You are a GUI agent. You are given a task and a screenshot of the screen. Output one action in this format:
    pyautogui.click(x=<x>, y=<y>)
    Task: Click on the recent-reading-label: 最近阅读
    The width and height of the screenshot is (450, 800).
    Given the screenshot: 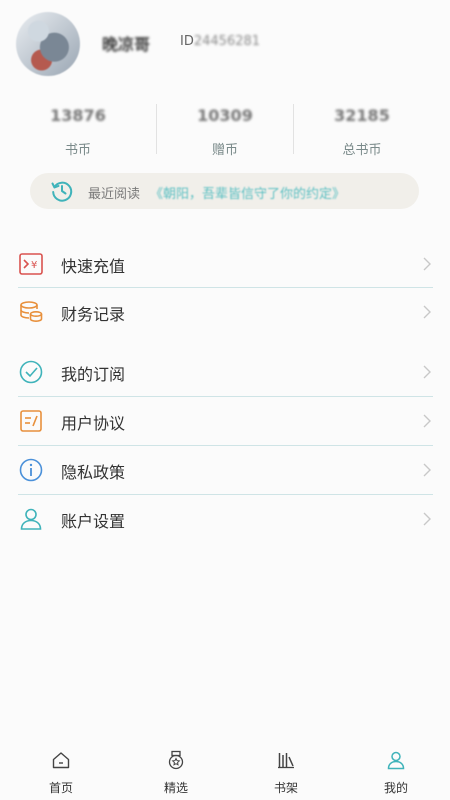 What is the action you would take?
    pyautogui.click(x=114, y=194)
    